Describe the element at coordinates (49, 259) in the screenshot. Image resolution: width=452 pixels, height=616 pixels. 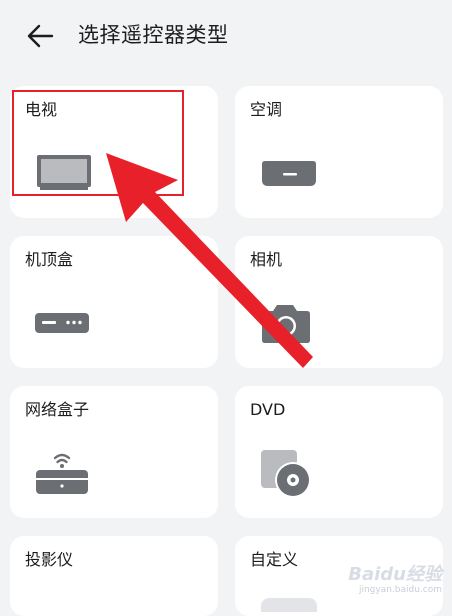
I see `device-label-set-top-box: 机顶盒` at that location.